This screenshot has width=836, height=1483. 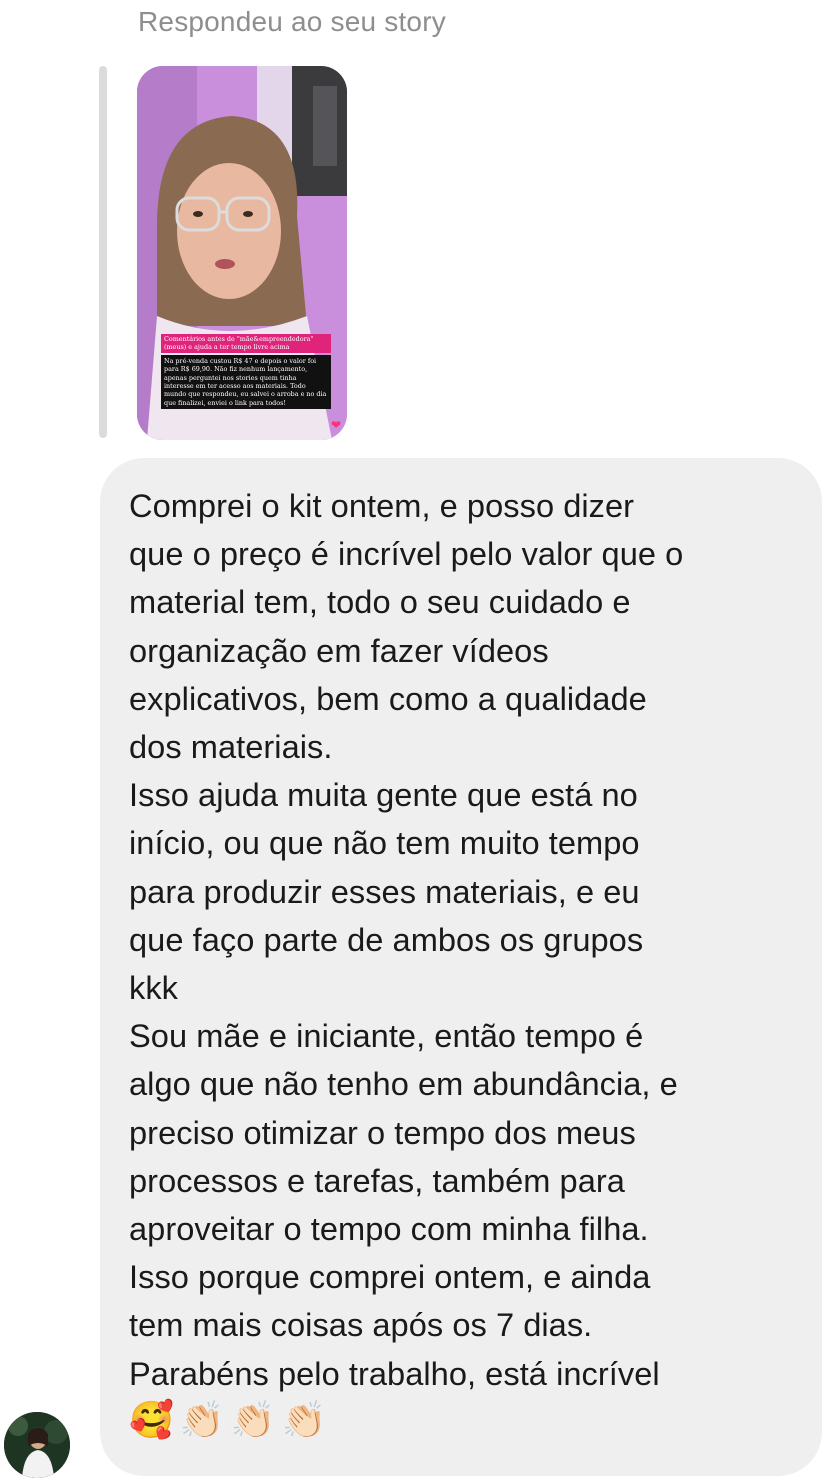 What do you see at coordinates (386, 939) in the screenshot?
I see `message-line: que faço parte de ambos os grupos` at bounding box center [386, 939].